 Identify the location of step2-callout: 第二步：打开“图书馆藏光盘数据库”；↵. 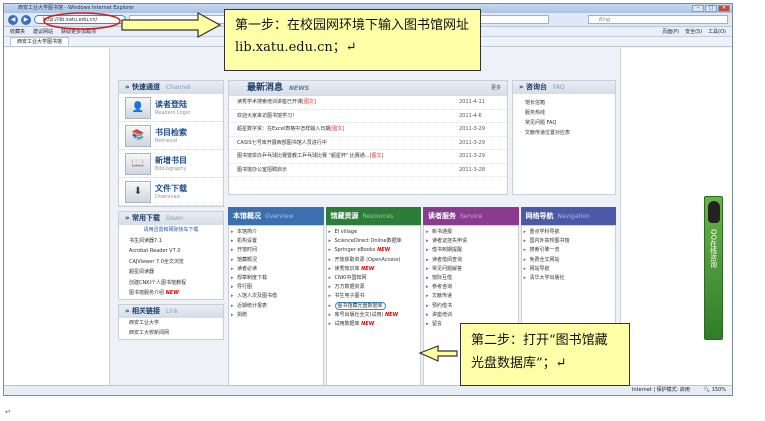
(545, 354).